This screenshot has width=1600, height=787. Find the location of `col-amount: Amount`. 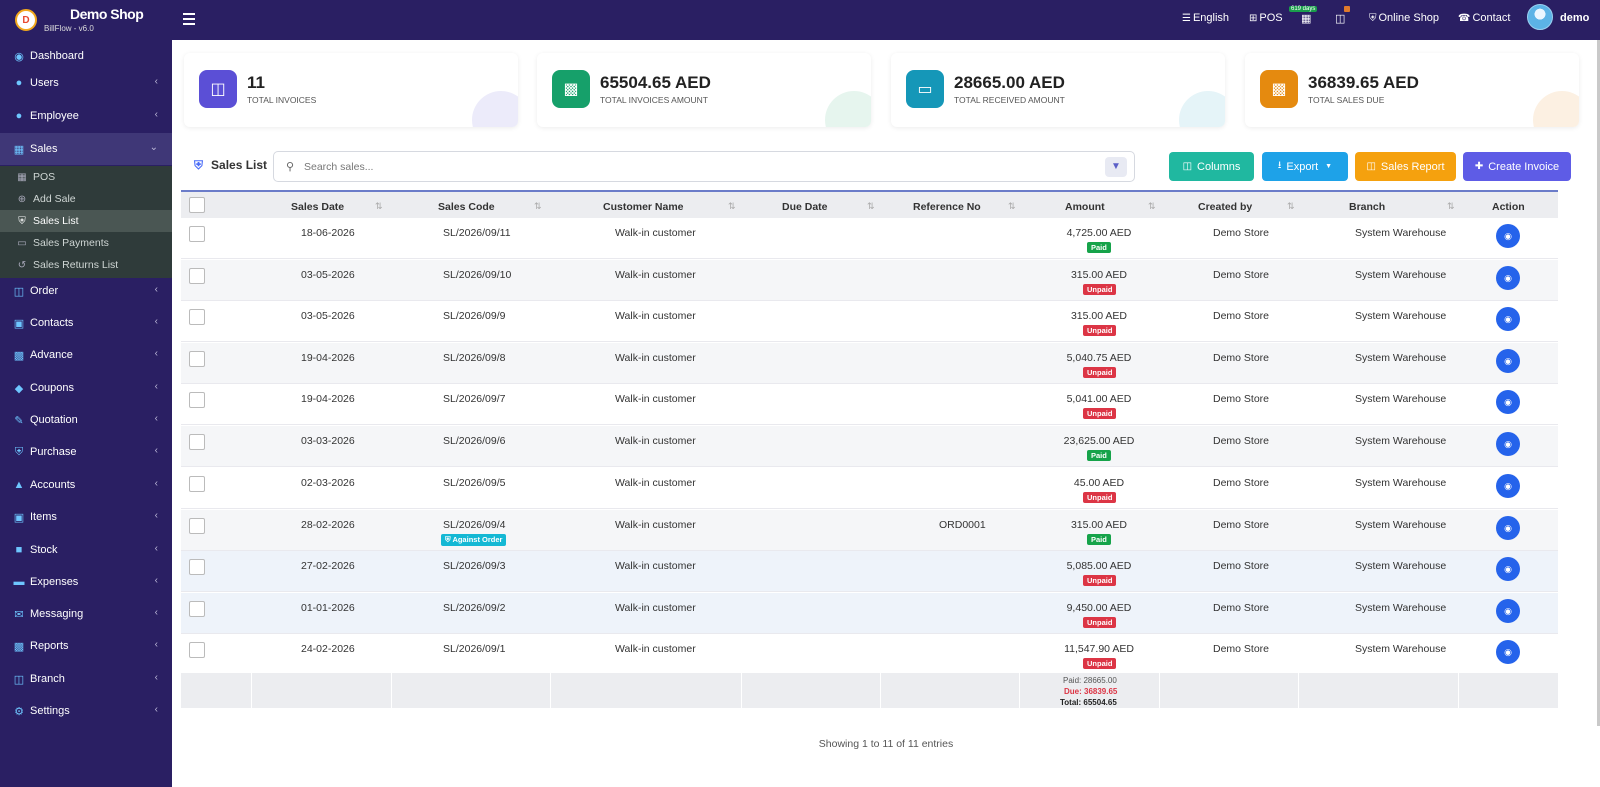

col-amount: Amount is located at coordinates (1085, 207).